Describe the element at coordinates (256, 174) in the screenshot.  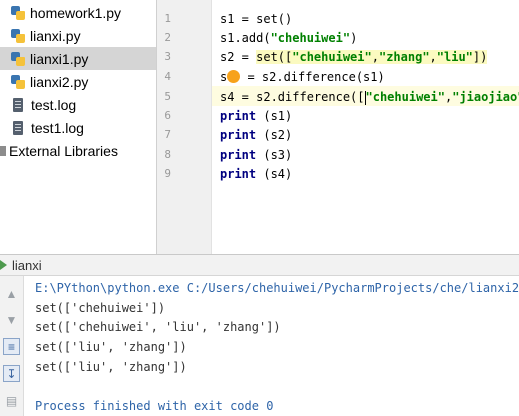
I see `code-line-9: print (s4)` at that location.